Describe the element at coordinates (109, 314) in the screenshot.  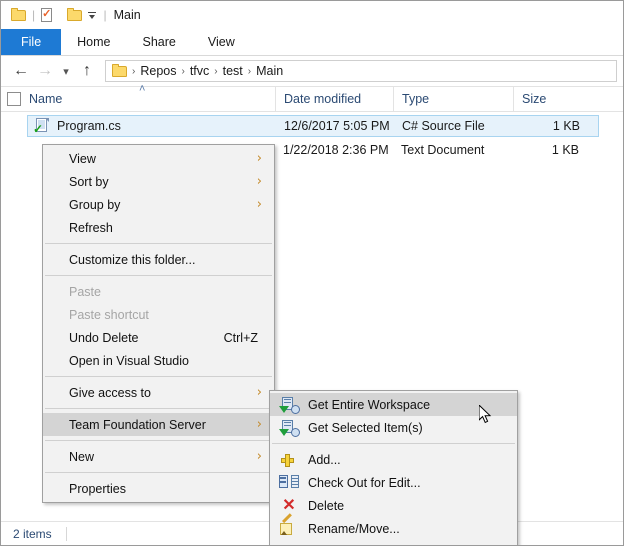
I see `menu-item-label: Paste shortcut` at that location.